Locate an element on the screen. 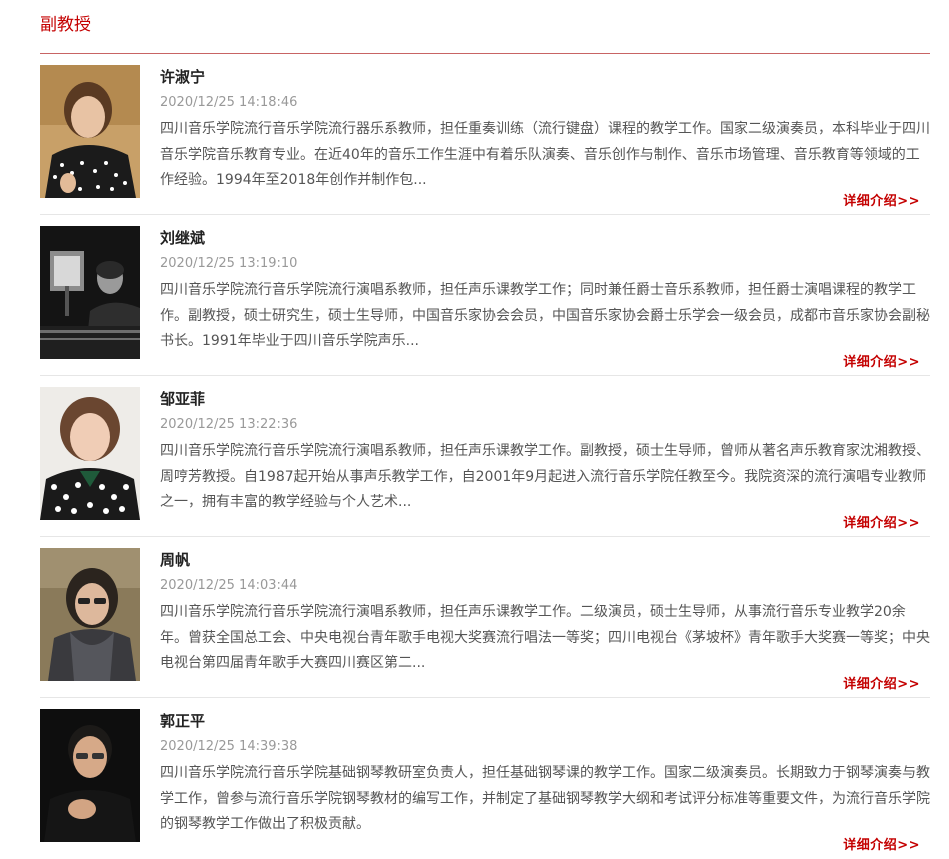  post-date: 2020/12/25 13:19:10 is located at coordinates (229, 263).